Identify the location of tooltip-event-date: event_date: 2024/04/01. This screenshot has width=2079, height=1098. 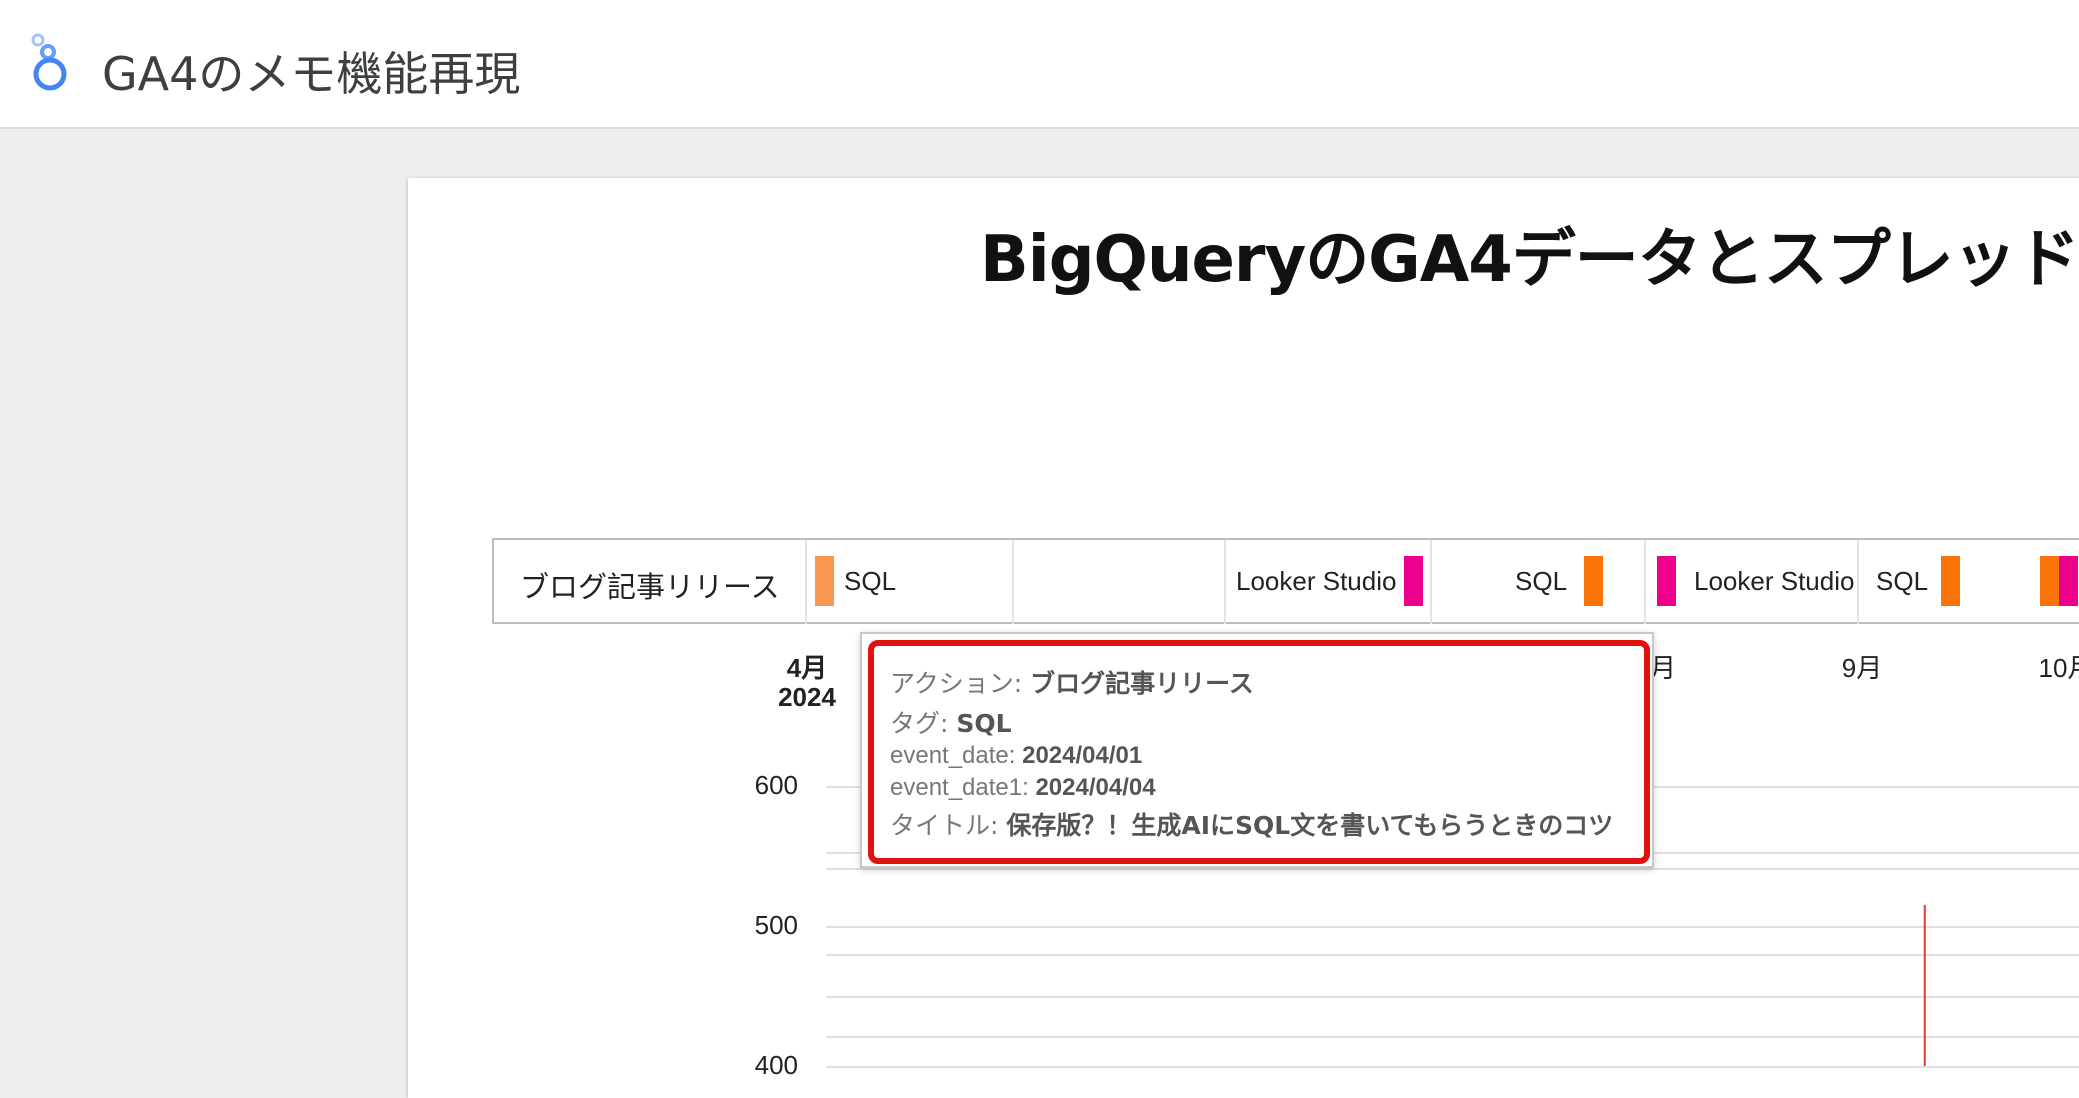
(1016, 756).